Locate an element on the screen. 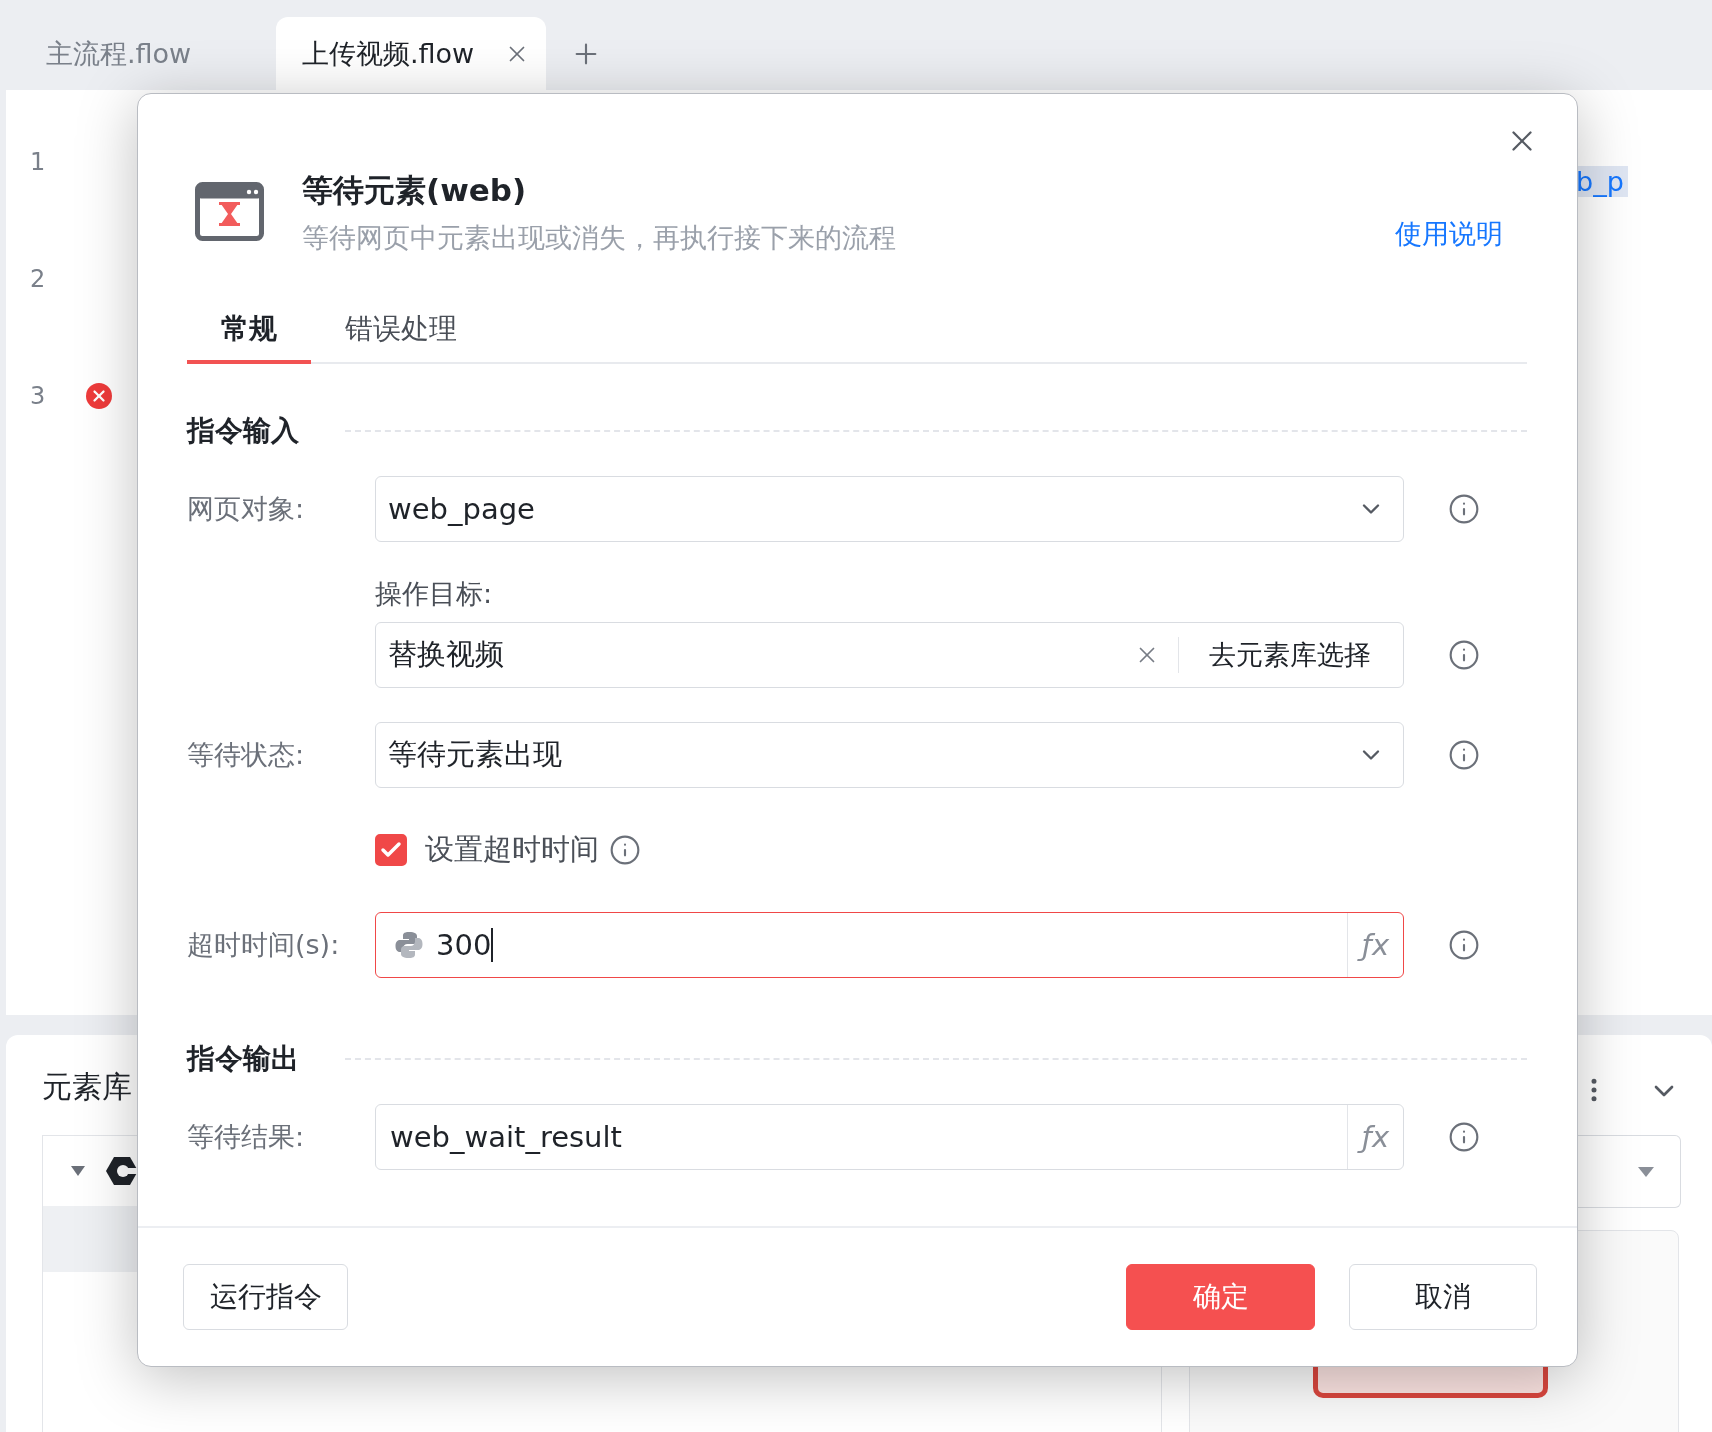  section-title: 指令输出 is located at coordinates (243, 1059).